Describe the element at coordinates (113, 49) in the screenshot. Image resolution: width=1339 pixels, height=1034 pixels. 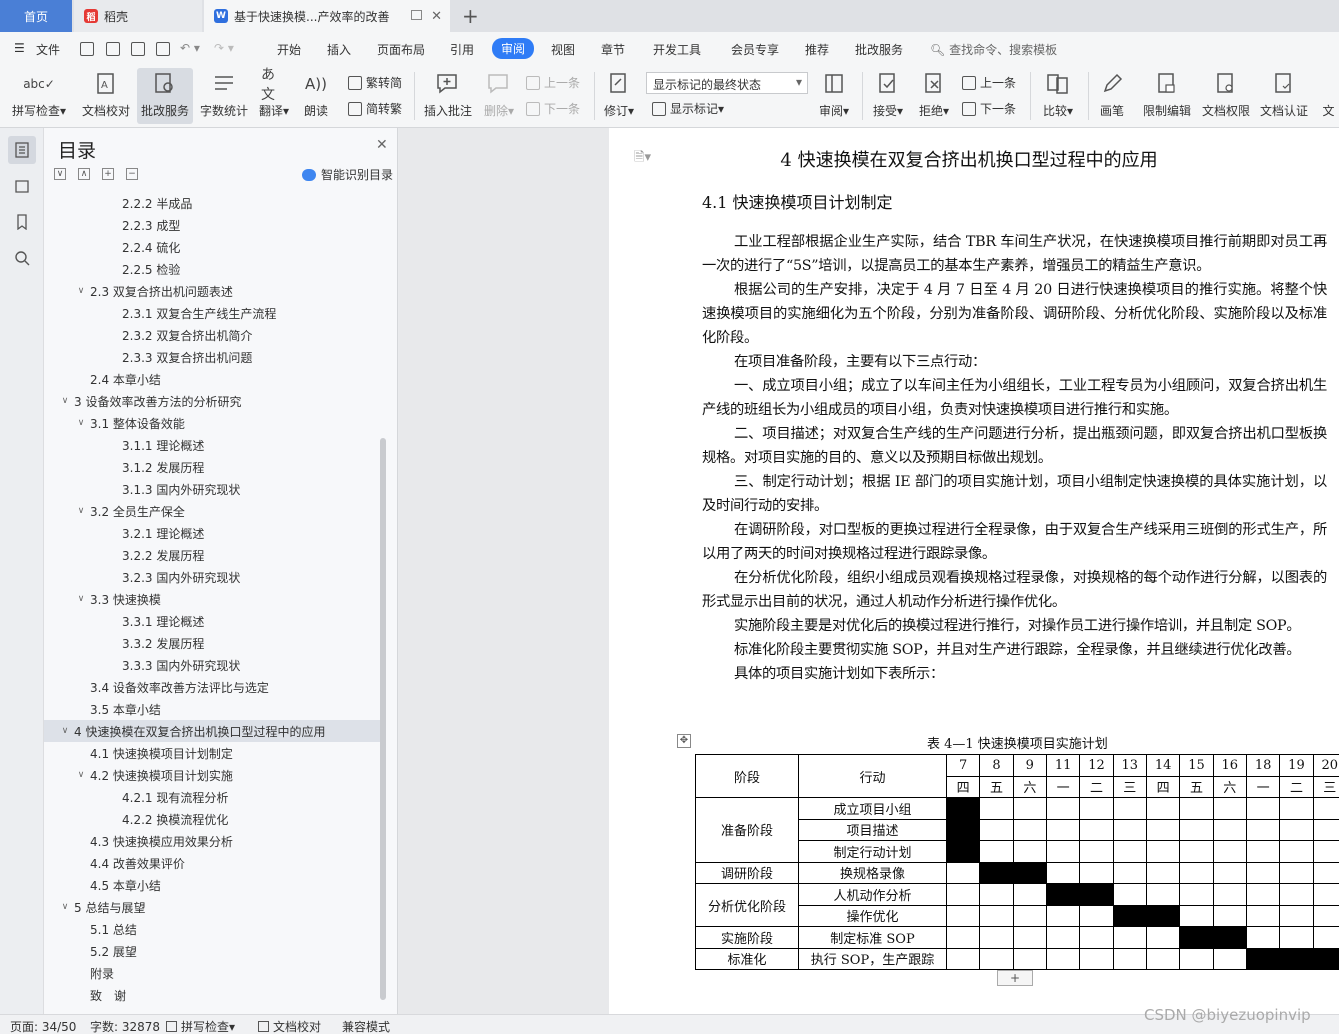
I see `export-pdf-icon` at that location.